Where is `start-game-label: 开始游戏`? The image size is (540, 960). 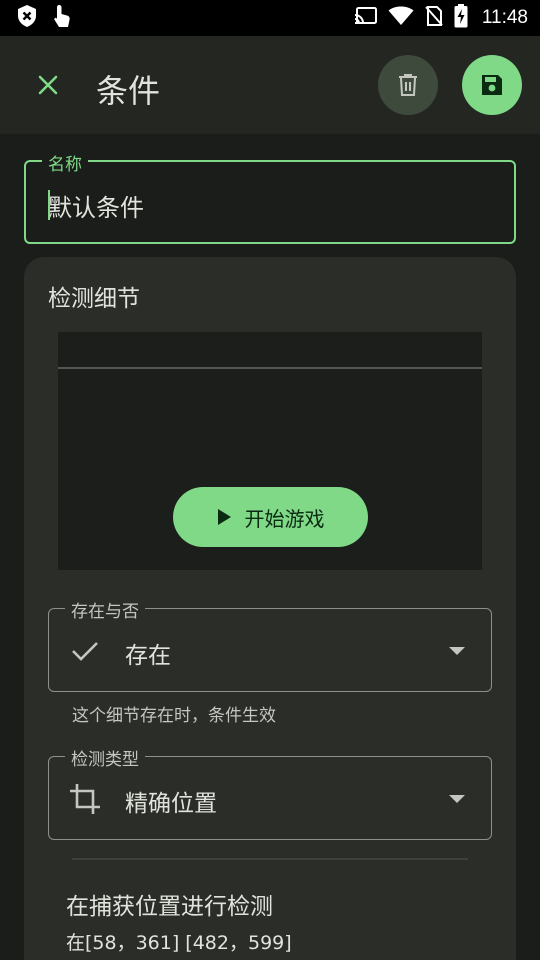
start-game-label: 开始游戏 is located at coordinates (284, 518).